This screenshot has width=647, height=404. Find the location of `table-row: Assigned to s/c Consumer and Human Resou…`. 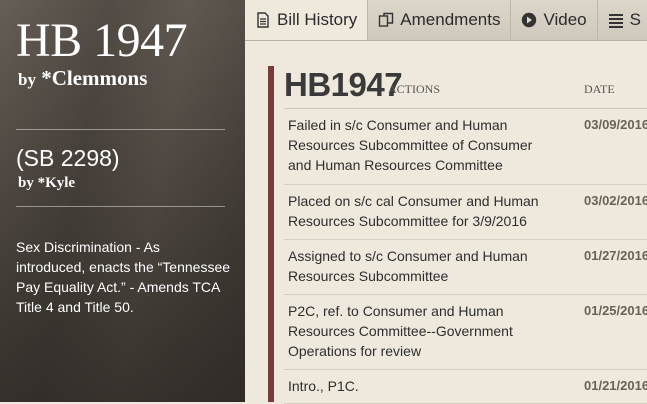

table-row: Assigned to s/c Consumer and Human Resou… is located at coordinates (465, 267).